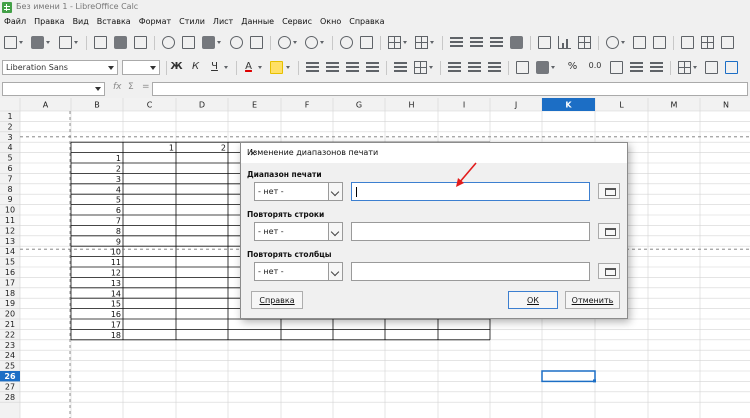  What do you see at coordinates (727, 42) in the screenshot?
I see `freeze-rows-icon` at bounding box center [727, 42].